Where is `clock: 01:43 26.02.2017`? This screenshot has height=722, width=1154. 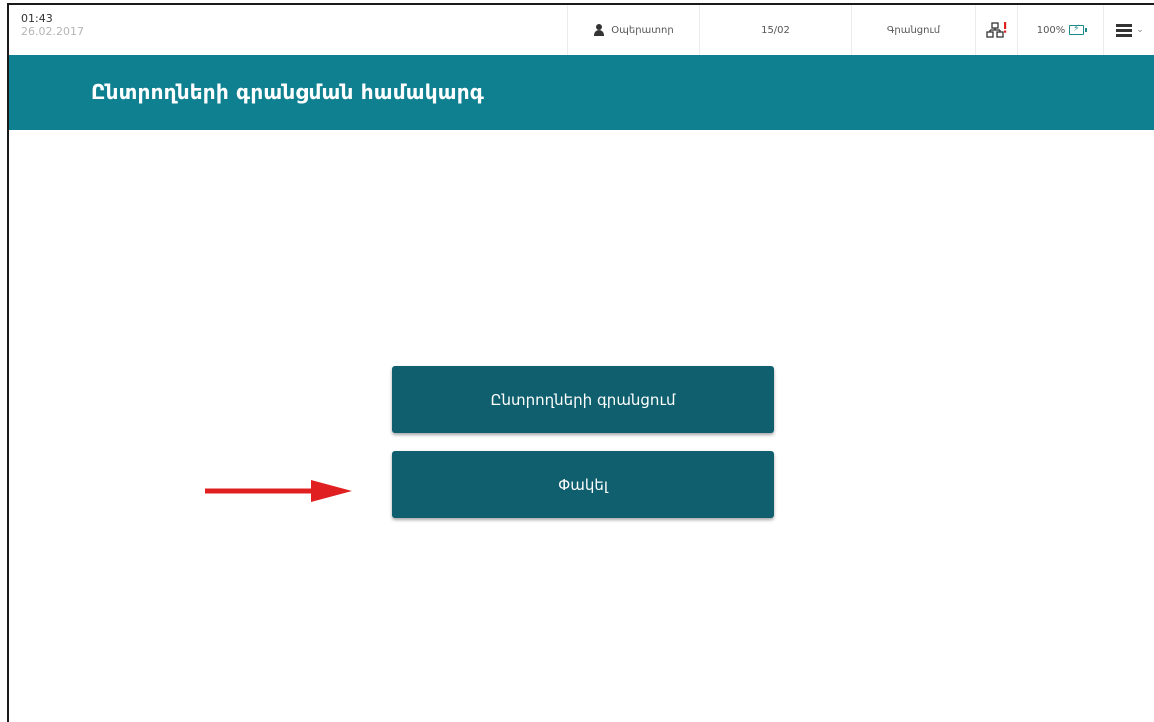
clock: 01:43 26.02.2017 is located at coordinates (52, 25).